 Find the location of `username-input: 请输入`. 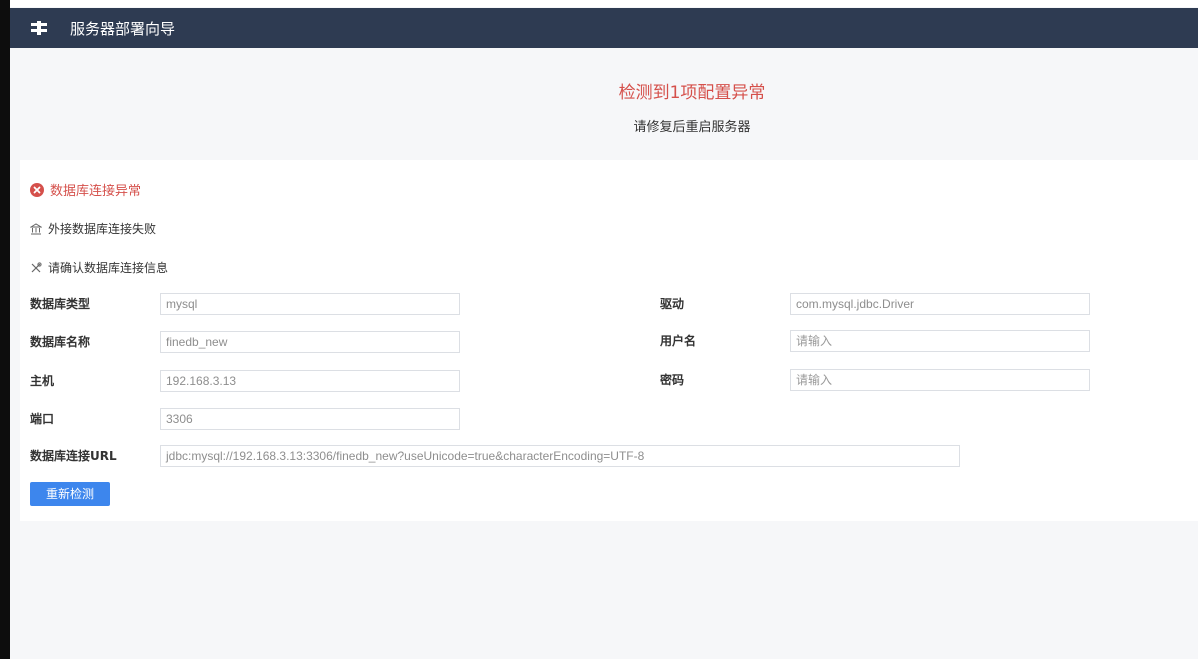

username-input: 请输入 is located at coordinates (940, 341).